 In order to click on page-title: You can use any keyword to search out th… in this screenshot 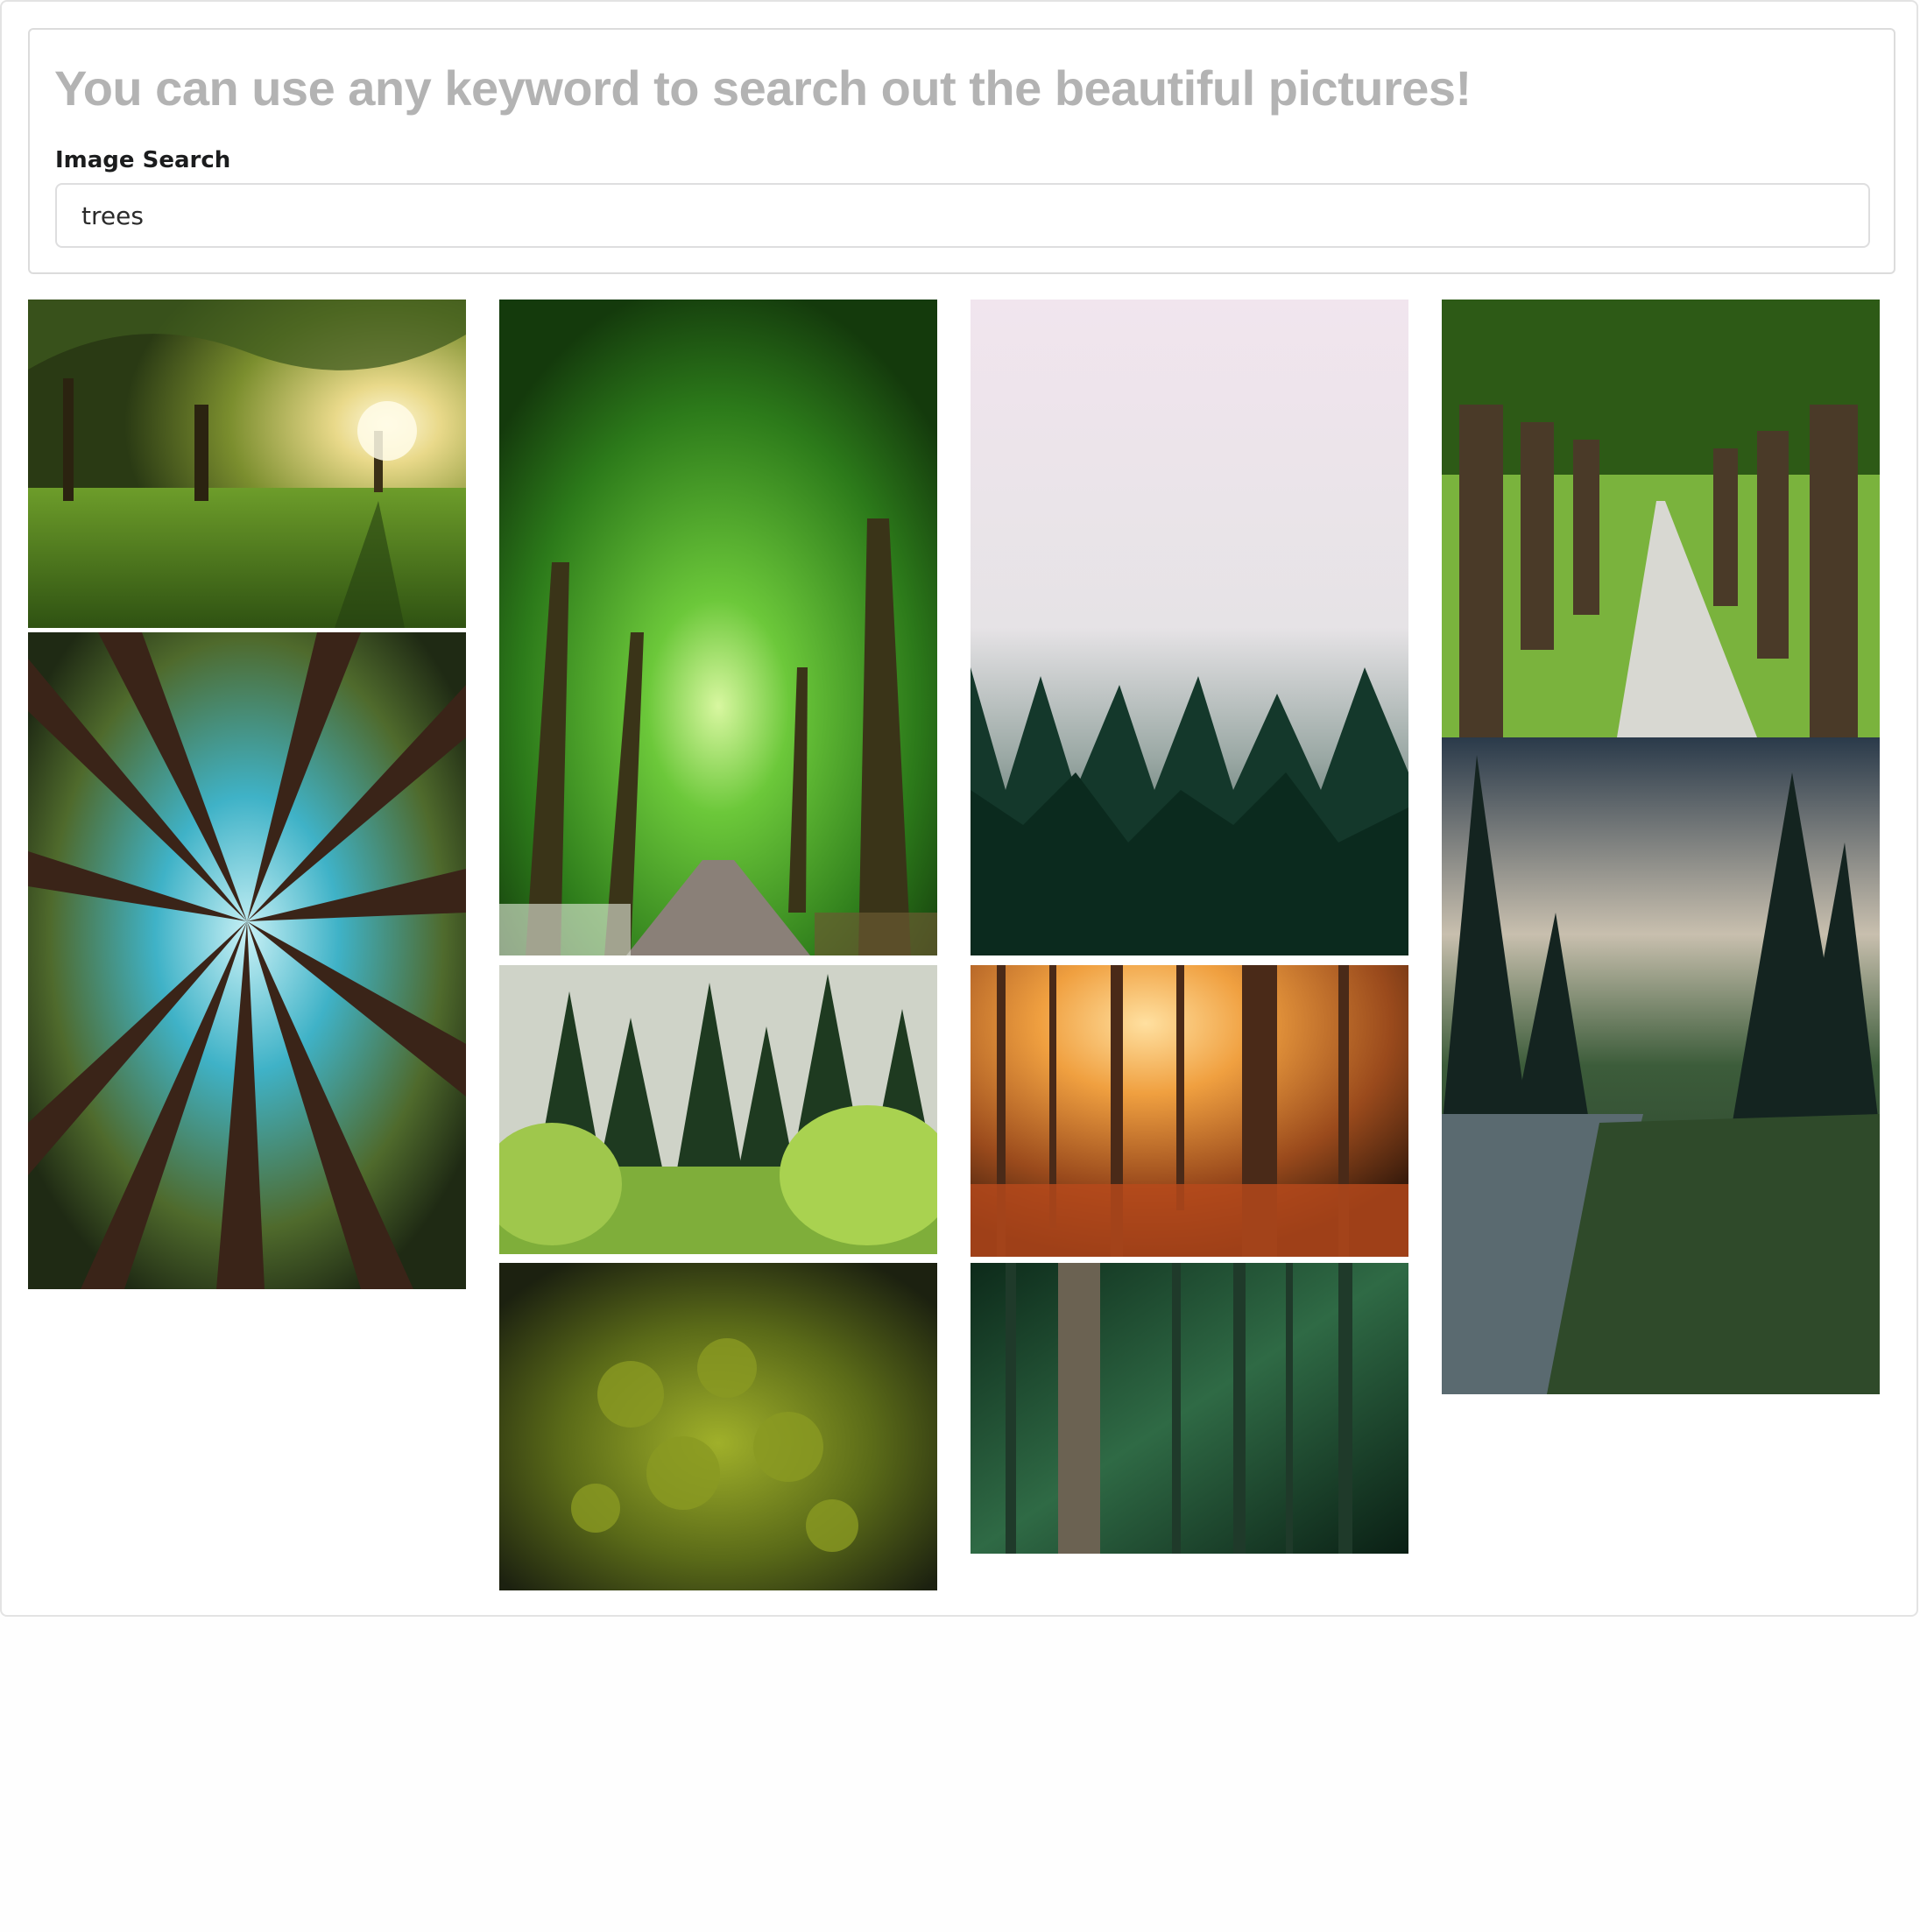, I will do `click(763, 88)`.